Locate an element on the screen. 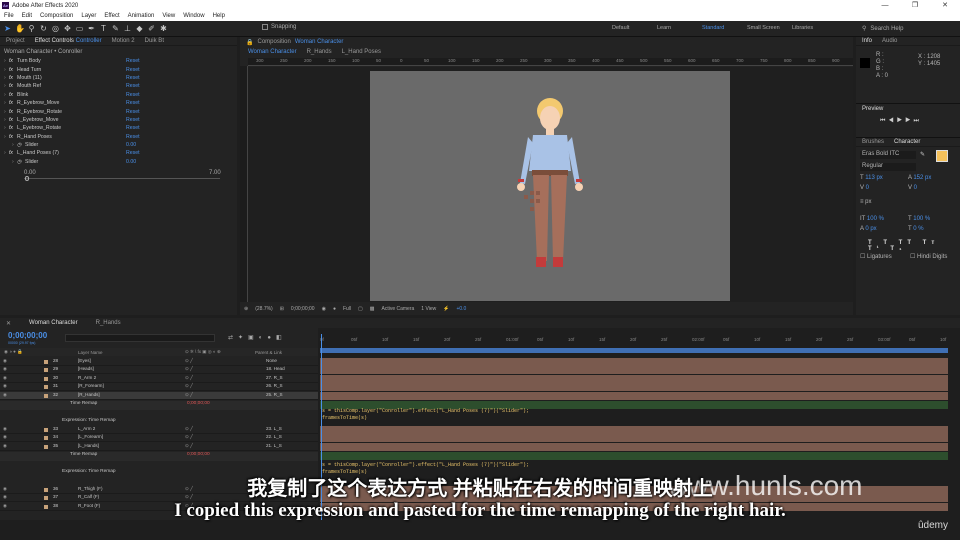  tab-duik: Duik Bt is located at coordinates (154, 41).